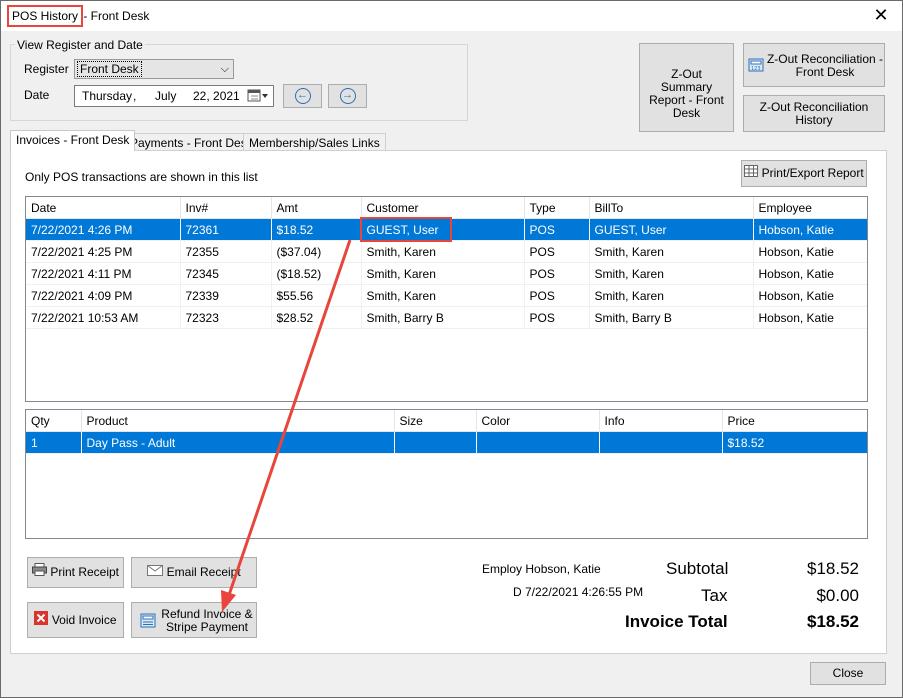 The width and height of the screenshot is (903, 698). I want to click on cell-date: 7/22/2021 10:53 AM, so click(103, 317).